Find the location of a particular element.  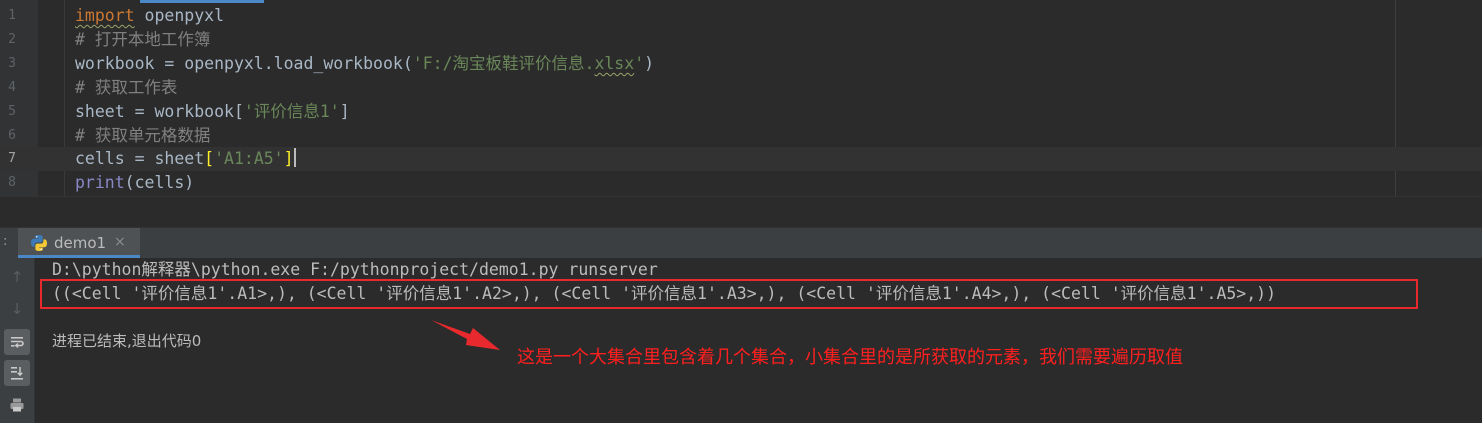

annotation-text: 这是一个大集合里包含着几个集合，小集合里的是所获取的元素，我们需要遍历取值 is located at coordinates (850, 357).